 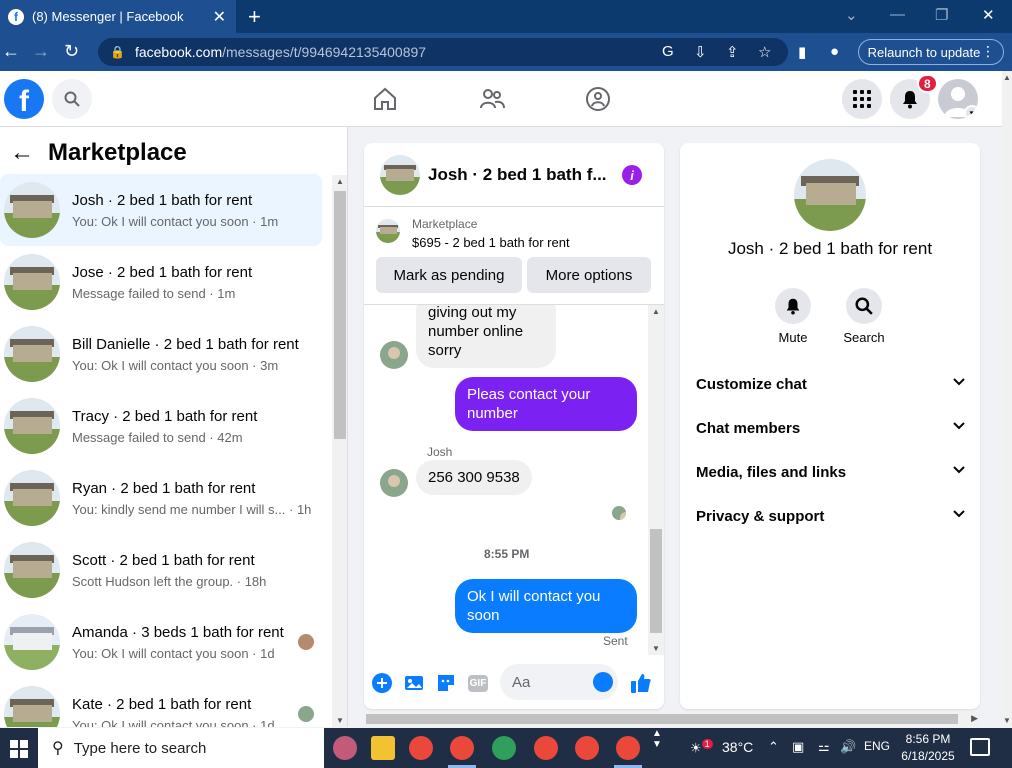 What do you see at coordinates (449, 275) in the screenshot?
I see `mark-as-pending-button: Mark as pending` at bounding box center [449, 275].